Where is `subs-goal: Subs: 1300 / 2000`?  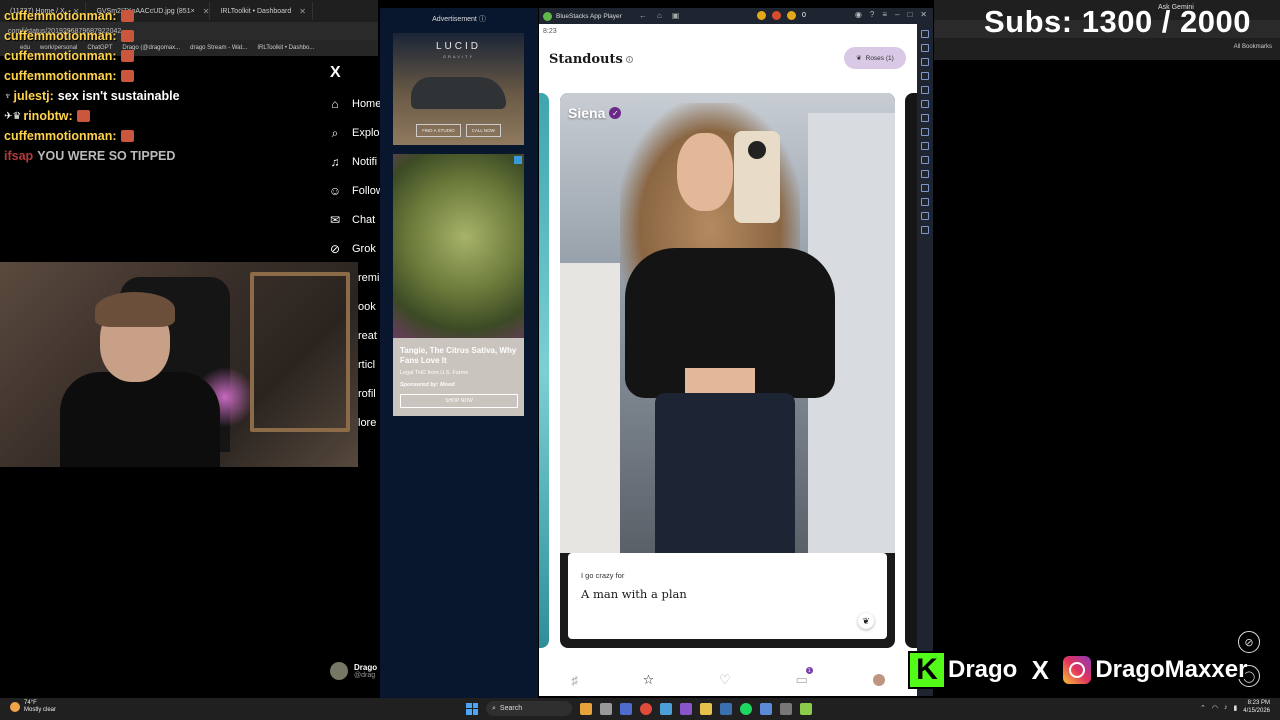 subs-goal: Subs: 1300 / 2000 is located at coordinates (1117, 21).